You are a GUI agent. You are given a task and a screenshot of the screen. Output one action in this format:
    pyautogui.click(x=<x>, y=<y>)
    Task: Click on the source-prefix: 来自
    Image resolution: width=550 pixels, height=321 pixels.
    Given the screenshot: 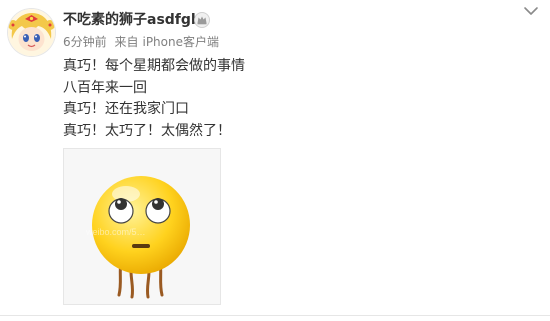 What is the action you would take?
    pyautogui.click(x=126, y=42)
    